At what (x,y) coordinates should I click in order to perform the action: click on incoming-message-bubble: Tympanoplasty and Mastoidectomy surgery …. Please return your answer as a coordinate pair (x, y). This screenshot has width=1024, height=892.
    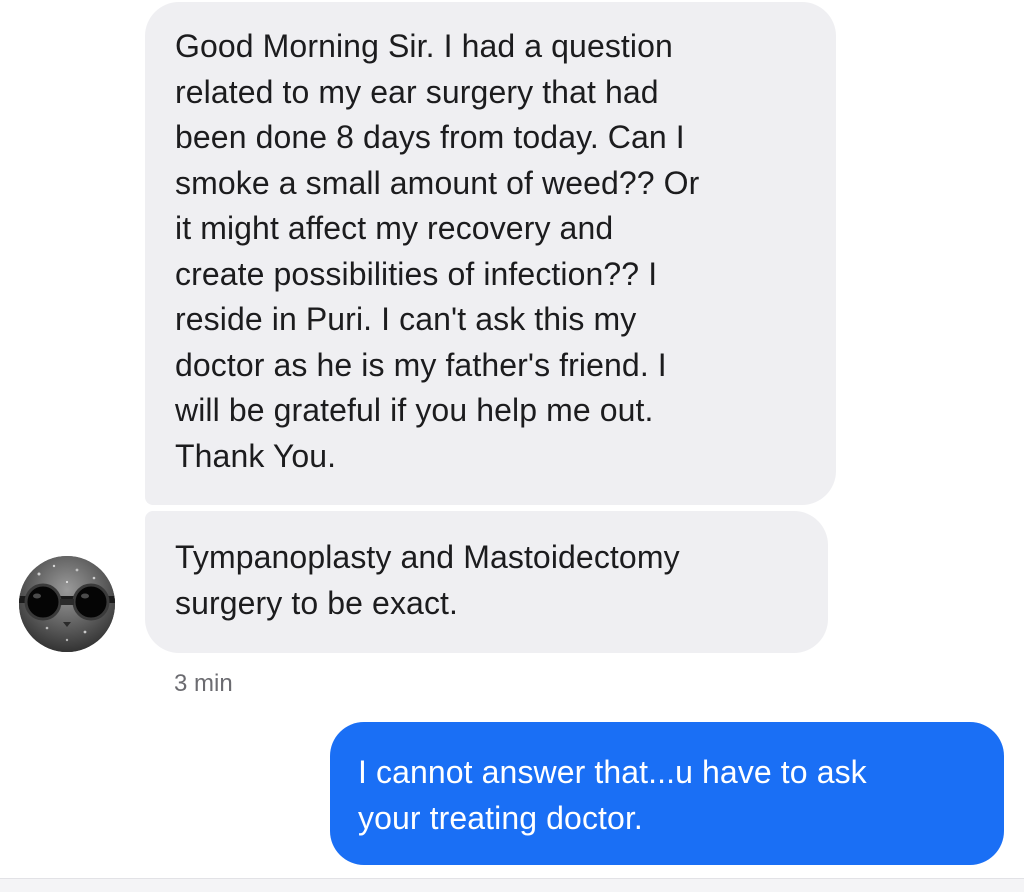
    Looking at the image, I should click on (486, 582).